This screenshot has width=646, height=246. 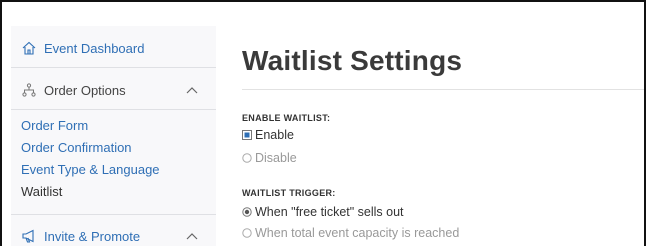 What do you see at coordinates (90, 169) in the screenshot?
I see `sidebar-subitem-event-type-language: Event Type & Language` at bounding box center [90, 169].